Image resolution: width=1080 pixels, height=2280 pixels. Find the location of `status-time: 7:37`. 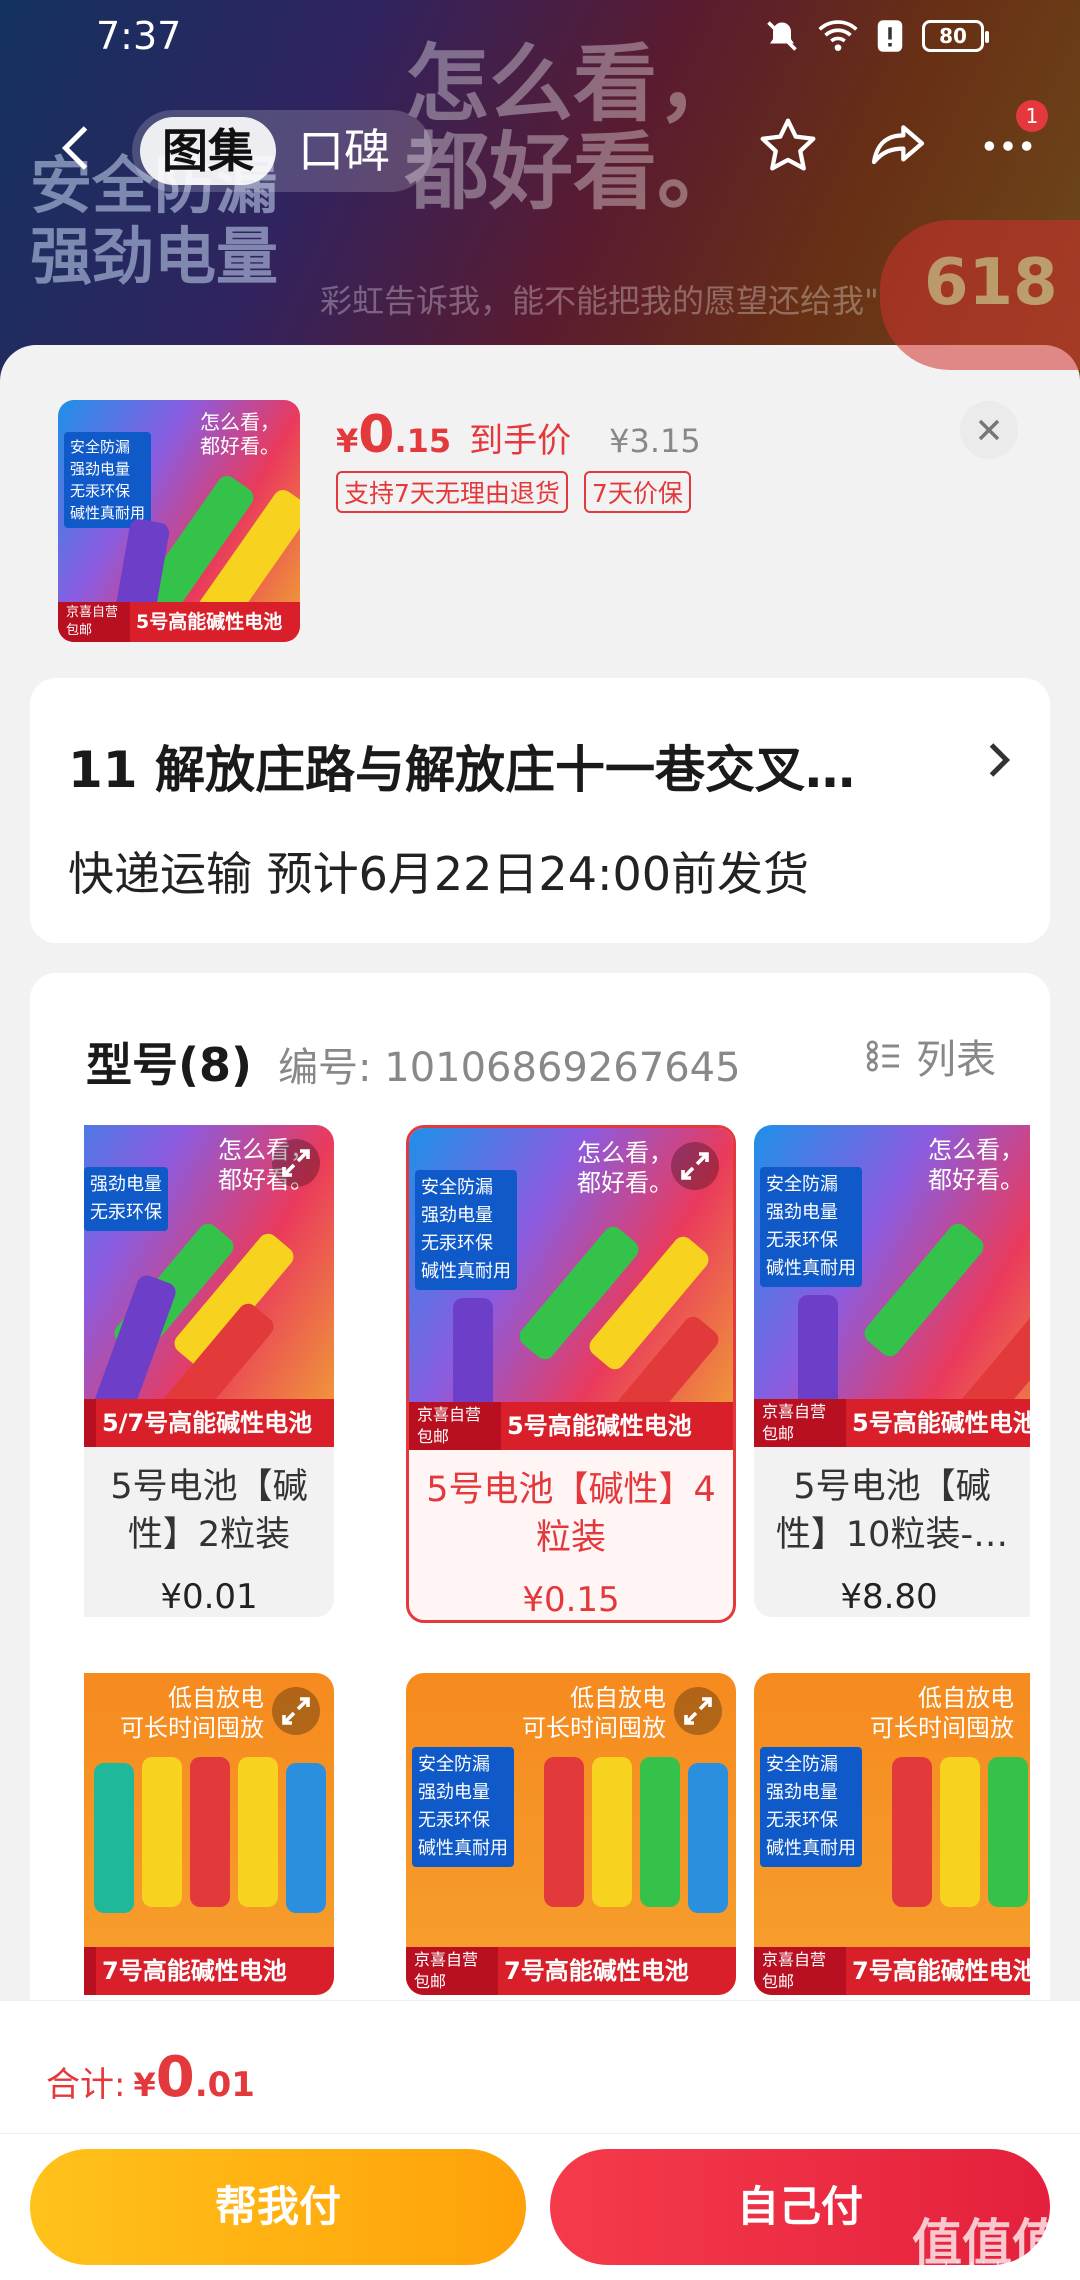

status-time: 7:37 is located at coordinates (139, 36).